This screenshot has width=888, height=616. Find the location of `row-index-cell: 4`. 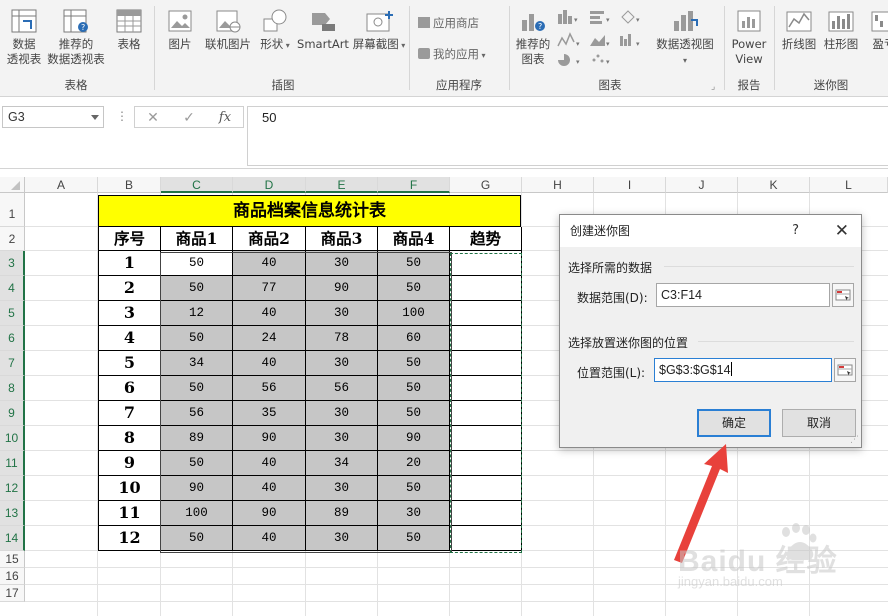

row-index-cell: 4 is located at coordinates (129, 338).